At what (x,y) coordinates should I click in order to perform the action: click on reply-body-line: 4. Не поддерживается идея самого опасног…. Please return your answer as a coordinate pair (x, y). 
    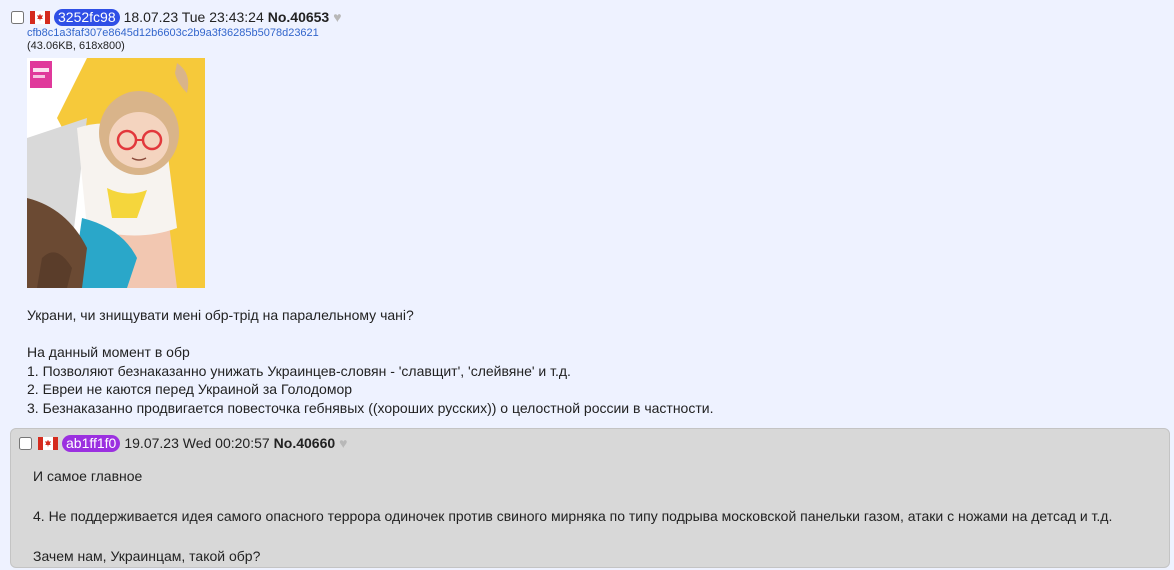
    Looking at the image, I should click on (573, 516).